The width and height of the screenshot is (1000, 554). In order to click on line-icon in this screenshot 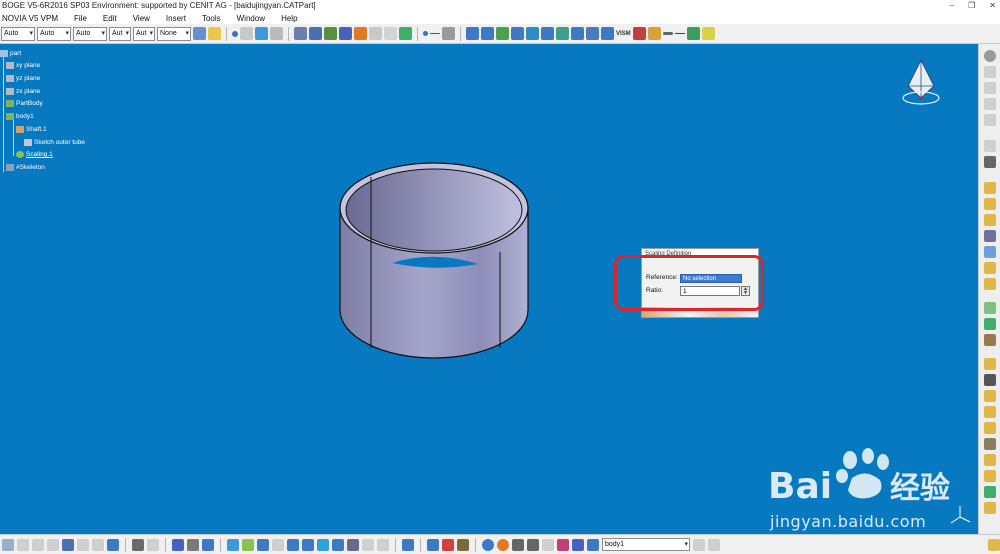, I will do `click(246, 33)`.